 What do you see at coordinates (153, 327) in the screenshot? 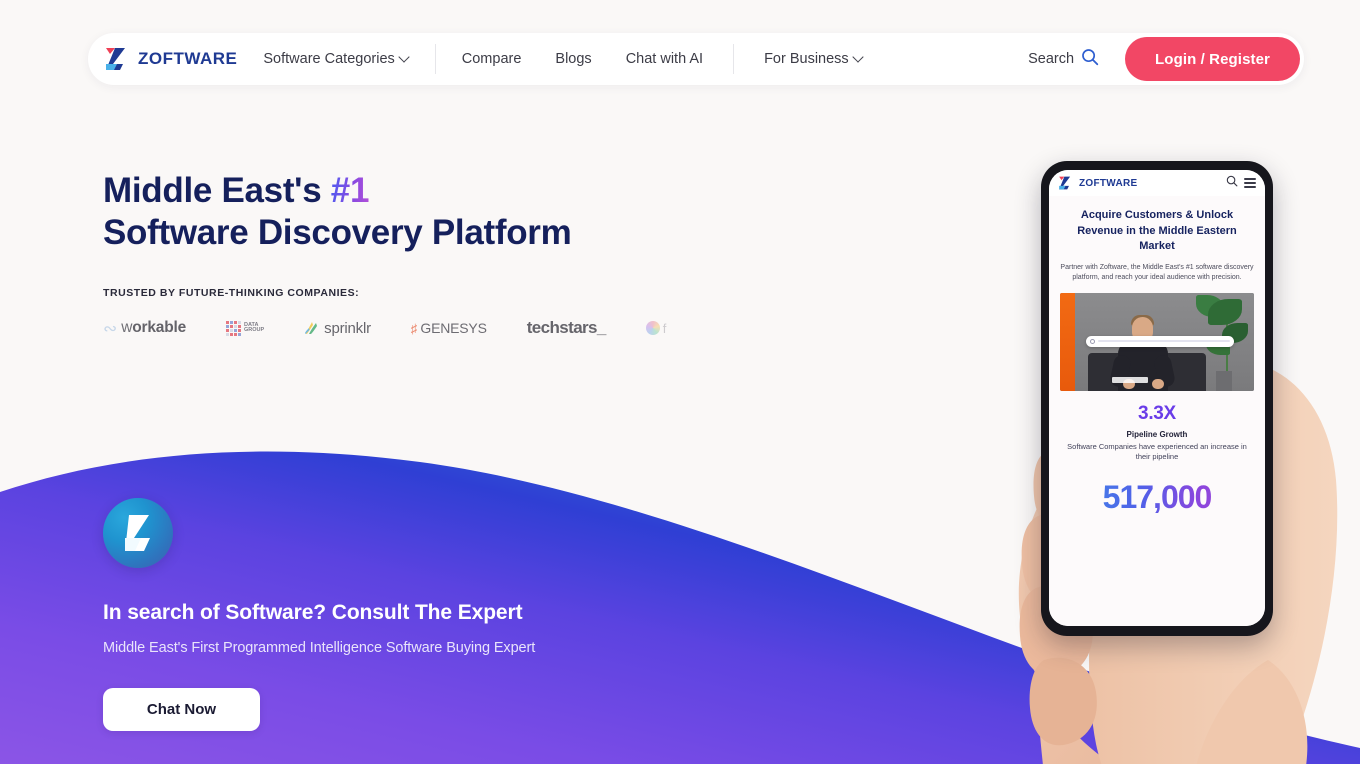
I see `logo-label: workable` at bounding box center [153, 327].